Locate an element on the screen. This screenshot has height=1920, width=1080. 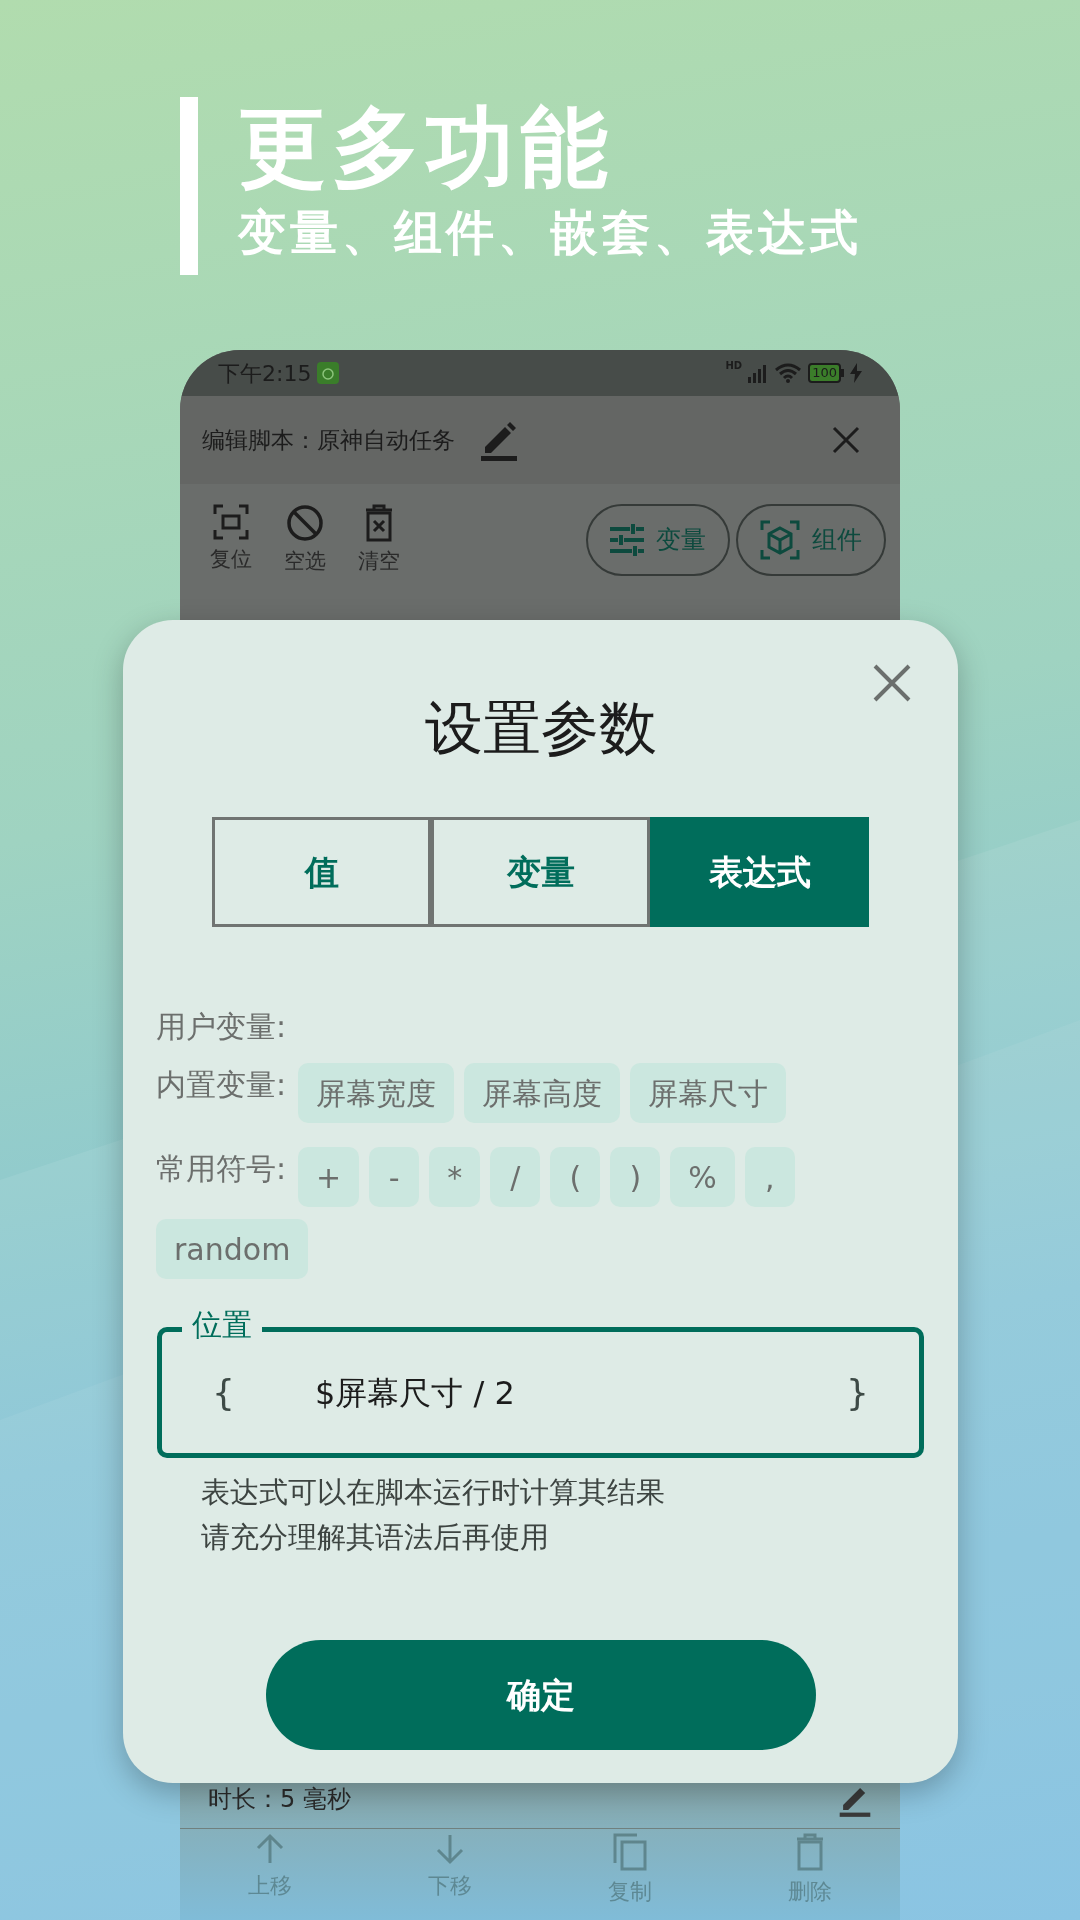
insert-chip: % is located at coordinates (702, 1177).